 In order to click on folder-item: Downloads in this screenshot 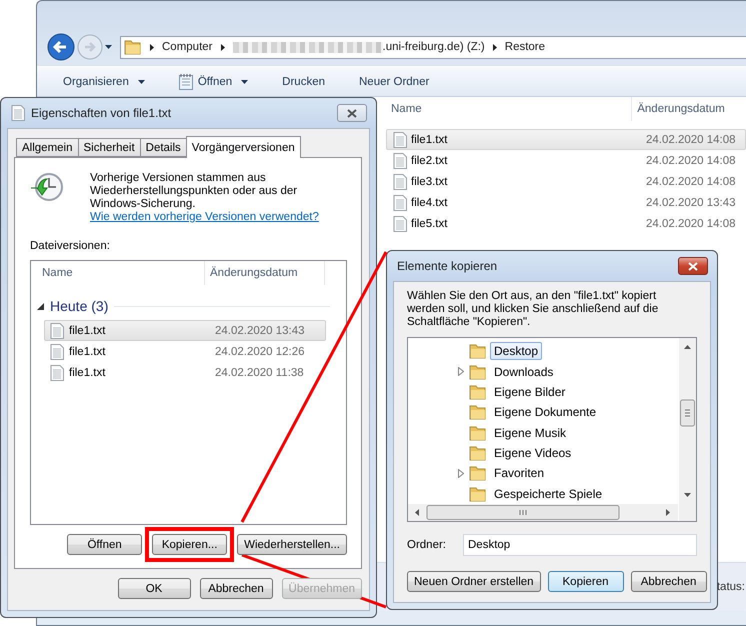, I will do `click(567, 371)`.